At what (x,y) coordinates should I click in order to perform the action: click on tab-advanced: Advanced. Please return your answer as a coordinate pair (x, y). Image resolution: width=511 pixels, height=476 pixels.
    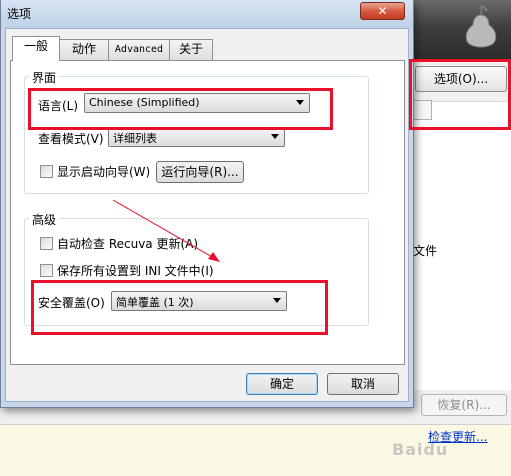
    Looking at the image, I should click on (139, 49).